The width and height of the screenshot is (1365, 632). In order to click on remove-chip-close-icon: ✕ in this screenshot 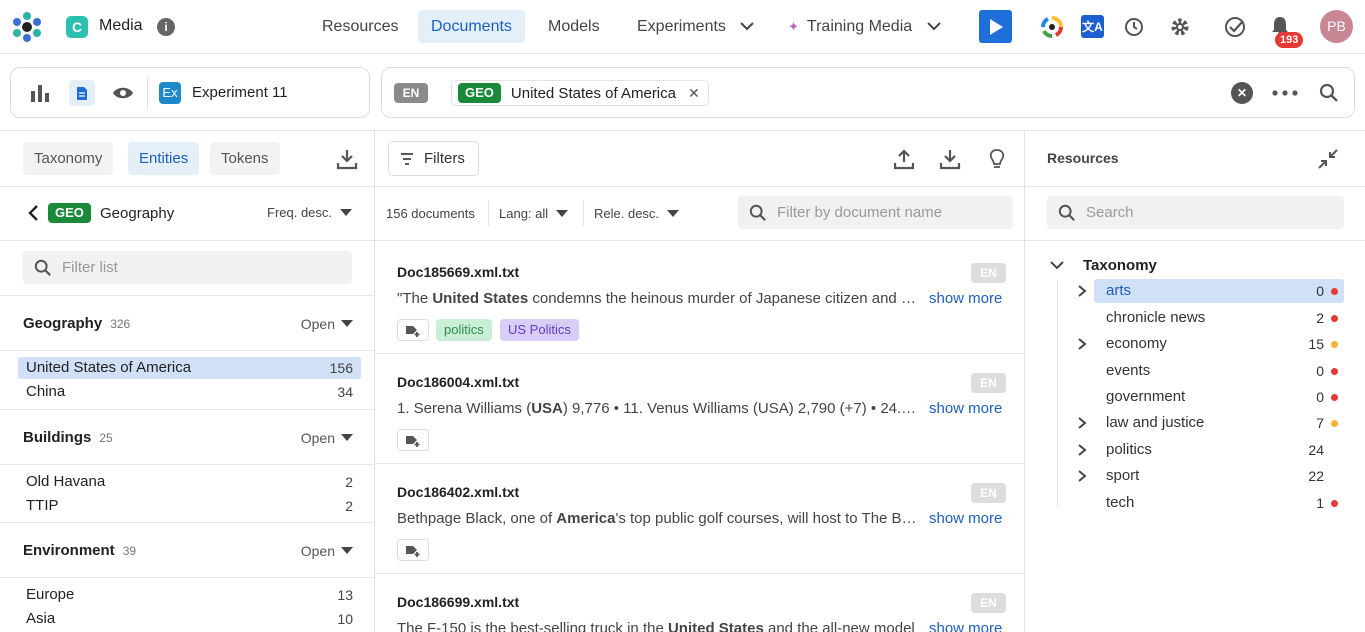, I will do `click(694, 93)`.